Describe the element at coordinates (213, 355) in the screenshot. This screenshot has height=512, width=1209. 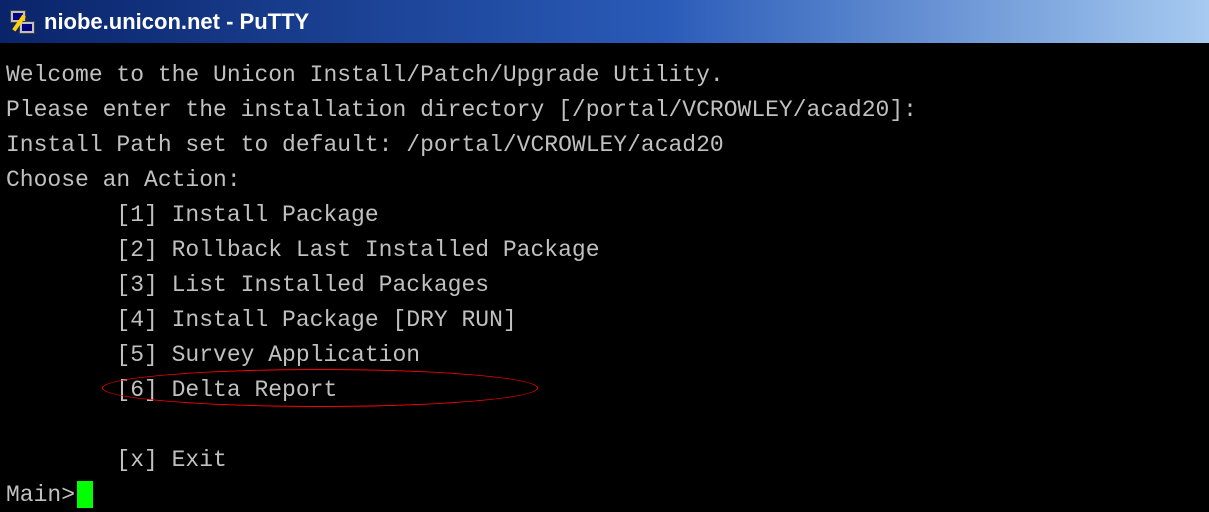
I see `menu-option-survey: [5] Survey Application` at that location.